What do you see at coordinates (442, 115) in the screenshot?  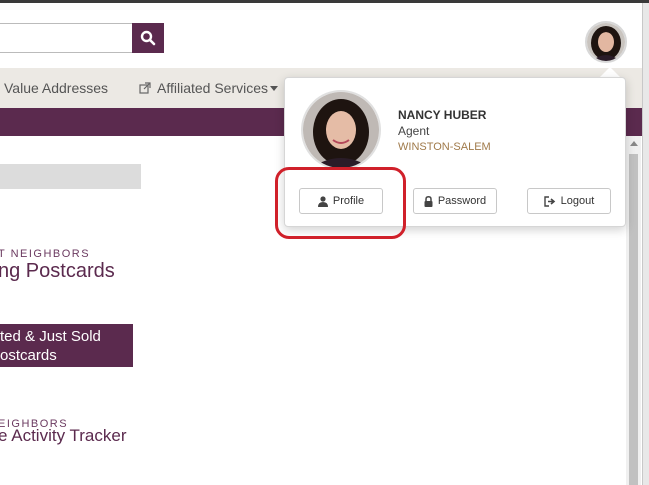 I see `user-name: NANCY HUBER` at bounding box center [442, 115].